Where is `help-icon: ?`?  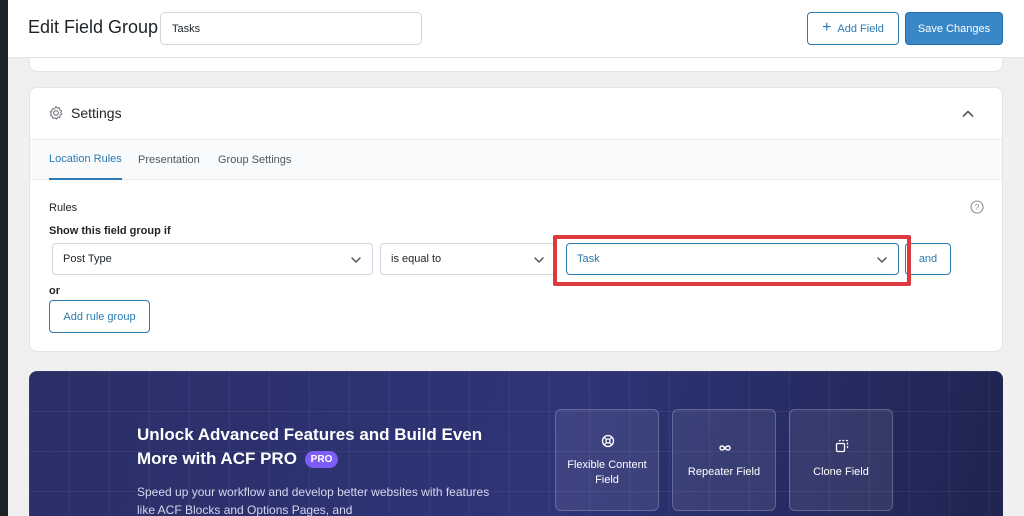 help-icon: ? is located at coordinates (977, 207).